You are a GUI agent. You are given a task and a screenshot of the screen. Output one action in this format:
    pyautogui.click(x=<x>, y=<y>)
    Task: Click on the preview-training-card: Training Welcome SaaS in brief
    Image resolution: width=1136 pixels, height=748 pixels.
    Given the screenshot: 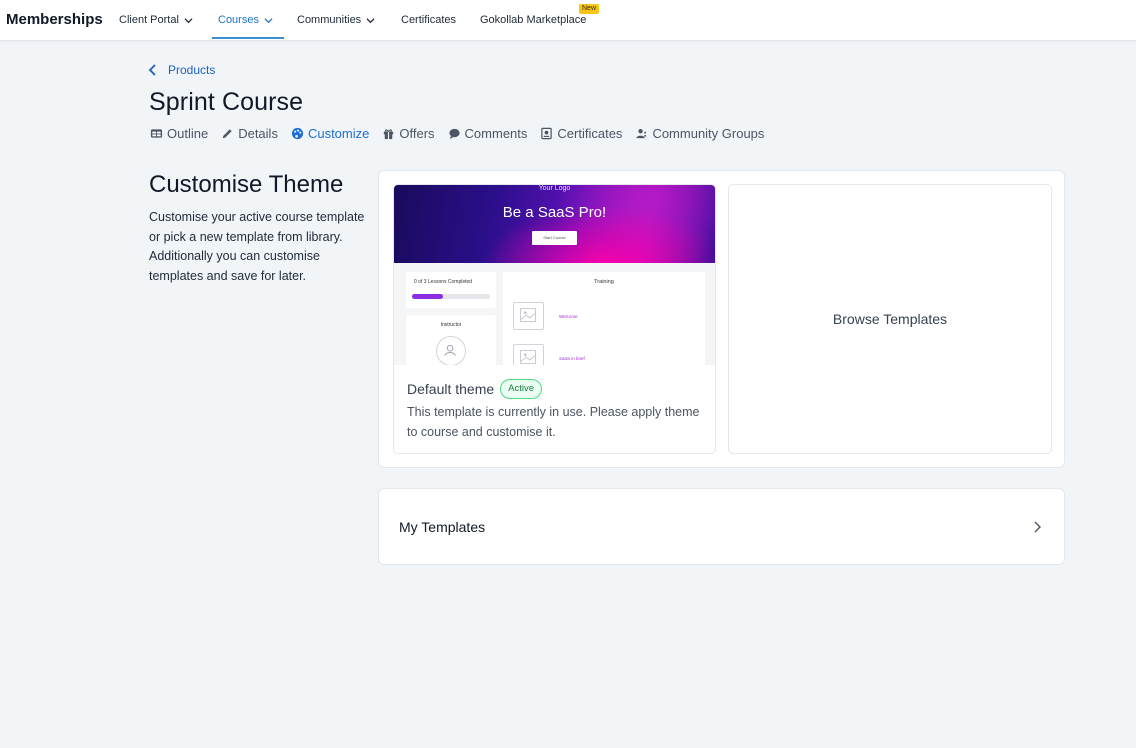 What is the action you would take?
    pyautogui.click(x=604, y=318)
    